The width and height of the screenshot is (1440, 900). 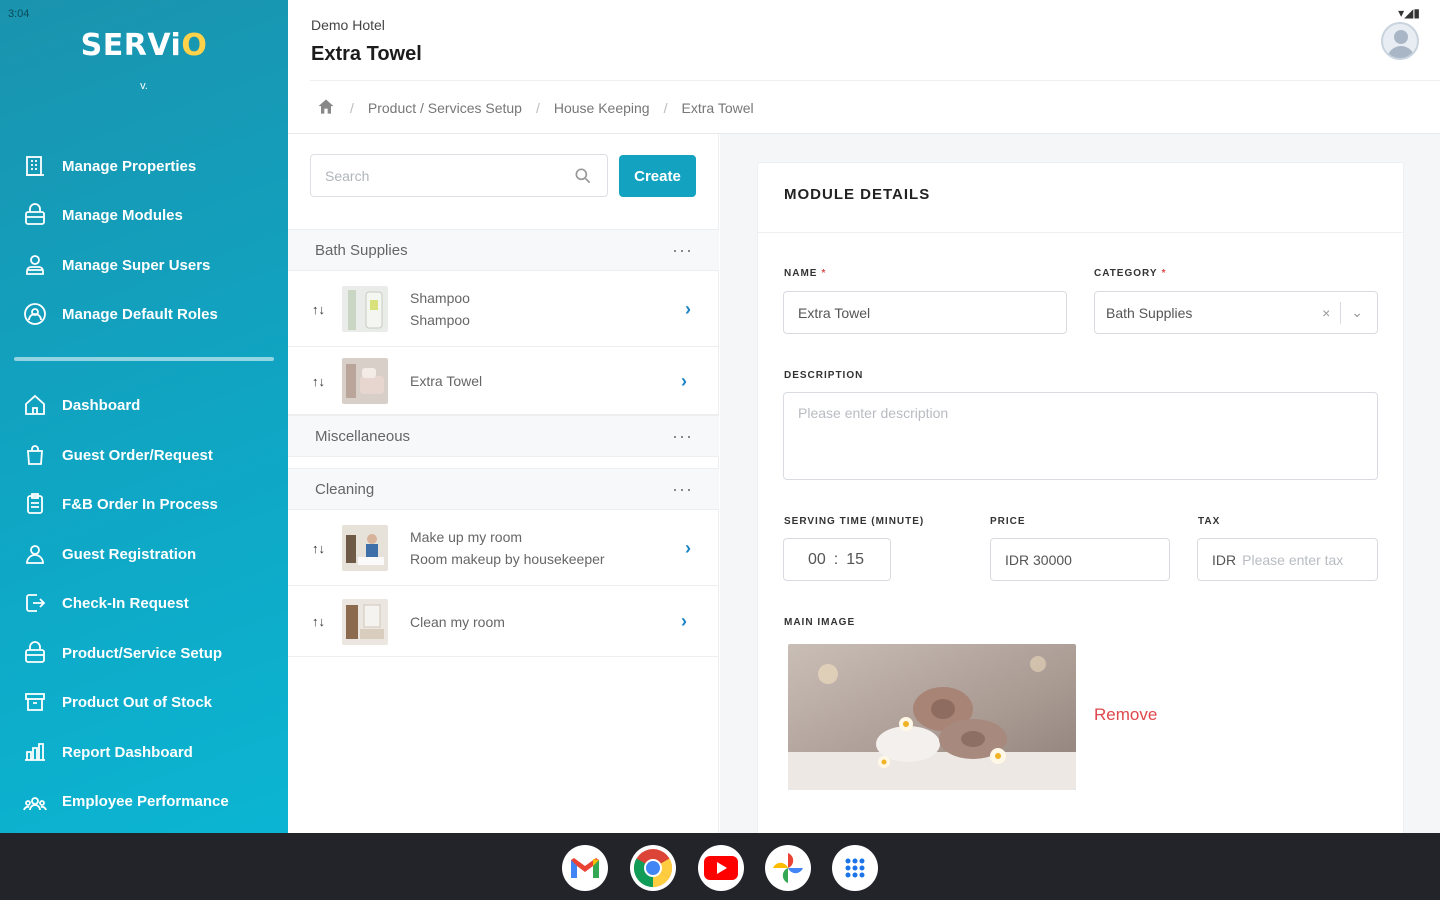 I want to click on item-title: Extra Towel, so click(x=446, y=381).